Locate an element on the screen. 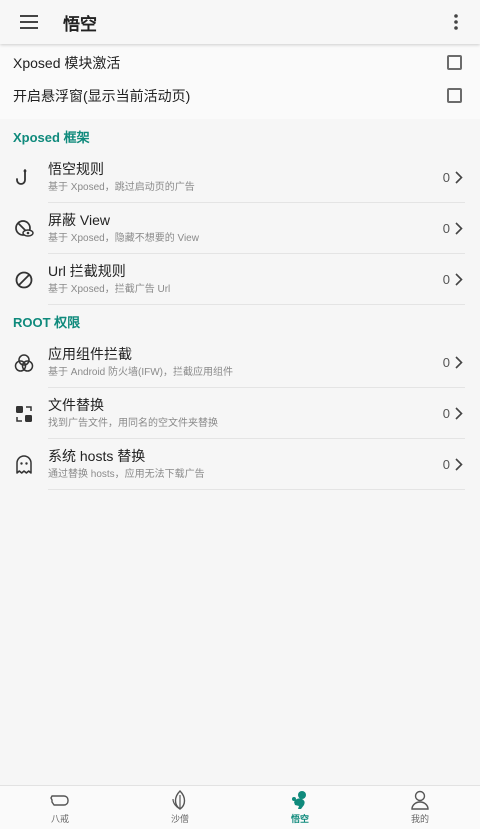 The height and width of the screenshot is (829, 480). pig-icon is located at coordinates (59, 800).